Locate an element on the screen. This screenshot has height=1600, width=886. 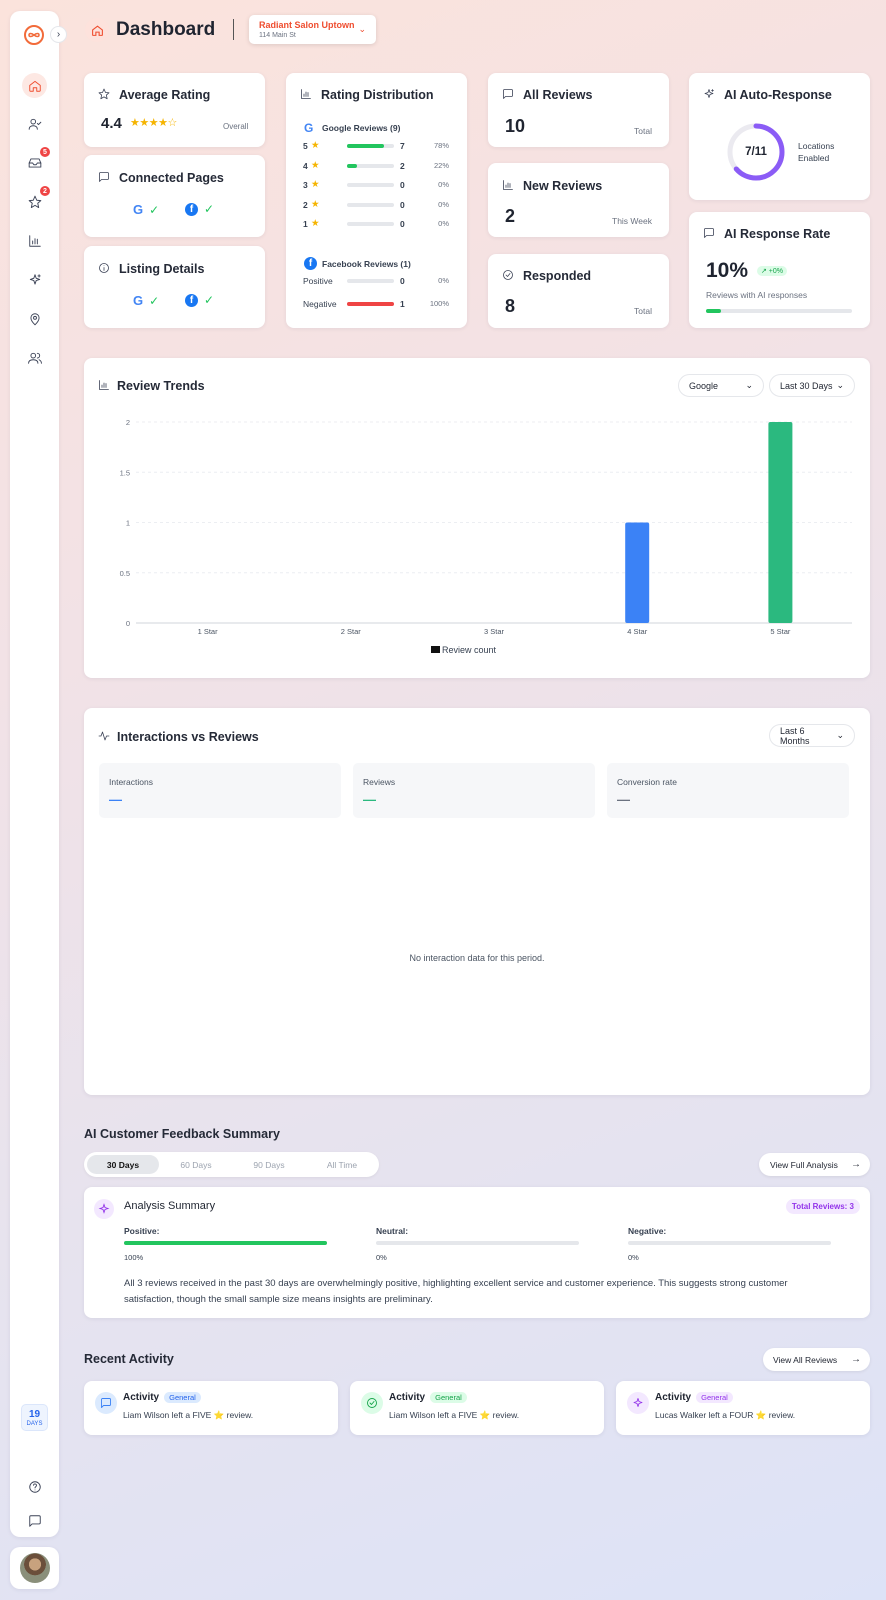
source-select: Google ⌄ is located at coordinates (721, 385).